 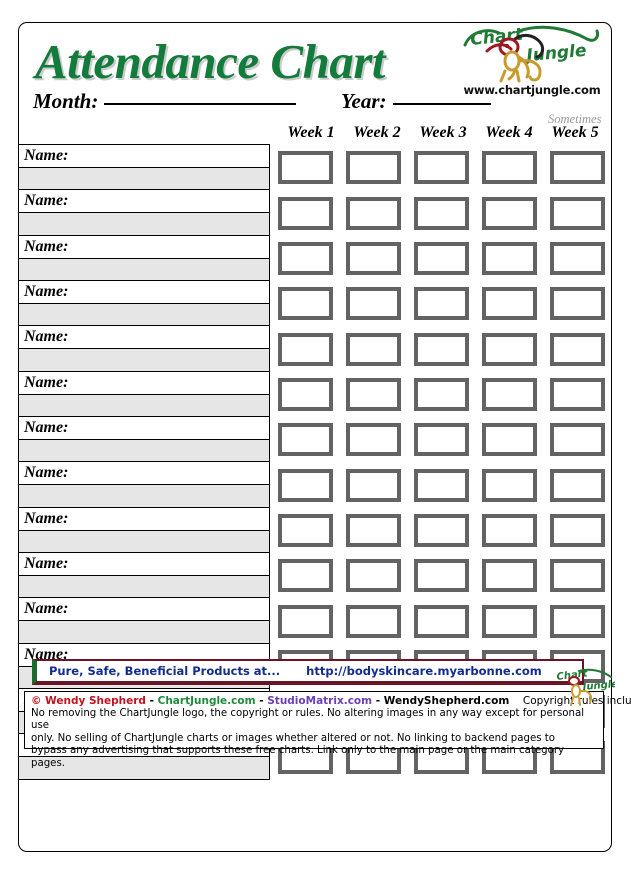 What do you see at coordinates (207, 701) in the screenshot?
I see `link-chartjungle: ChartJungle.com` at bounding box center [207, 701].